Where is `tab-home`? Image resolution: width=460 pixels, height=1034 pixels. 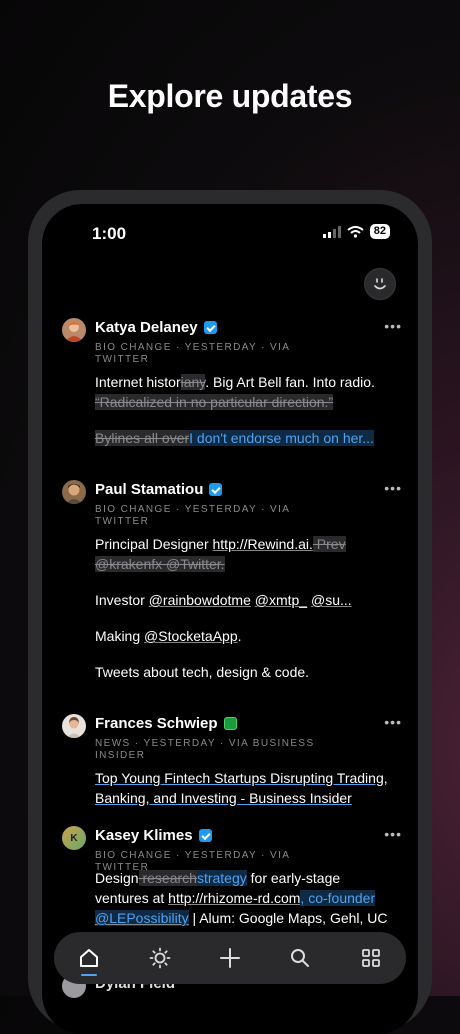 tab-home is located at coordinates (89, 958).